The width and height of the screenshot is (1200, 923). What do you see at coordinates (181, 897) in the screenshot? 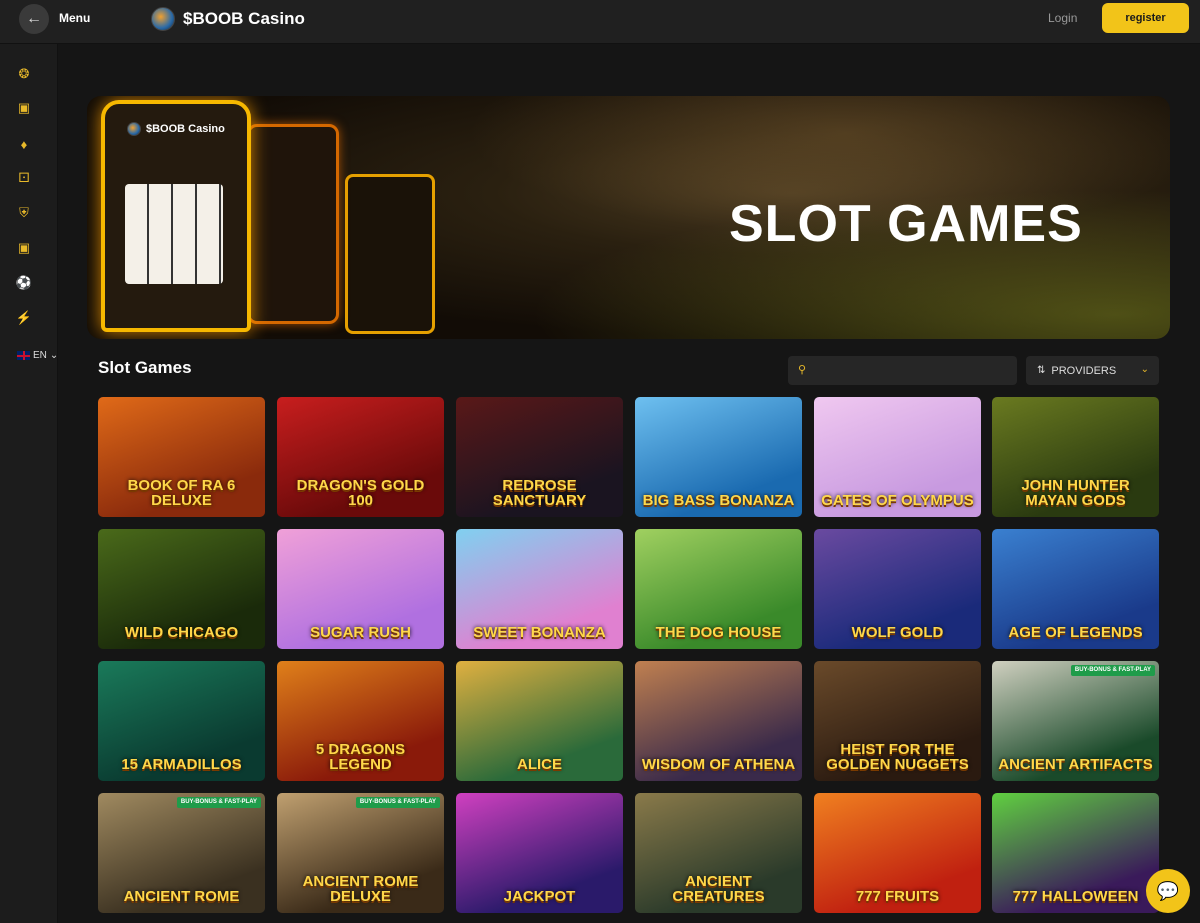
I see `game-title: Ancient Rome` at bounding box center [181, 897].